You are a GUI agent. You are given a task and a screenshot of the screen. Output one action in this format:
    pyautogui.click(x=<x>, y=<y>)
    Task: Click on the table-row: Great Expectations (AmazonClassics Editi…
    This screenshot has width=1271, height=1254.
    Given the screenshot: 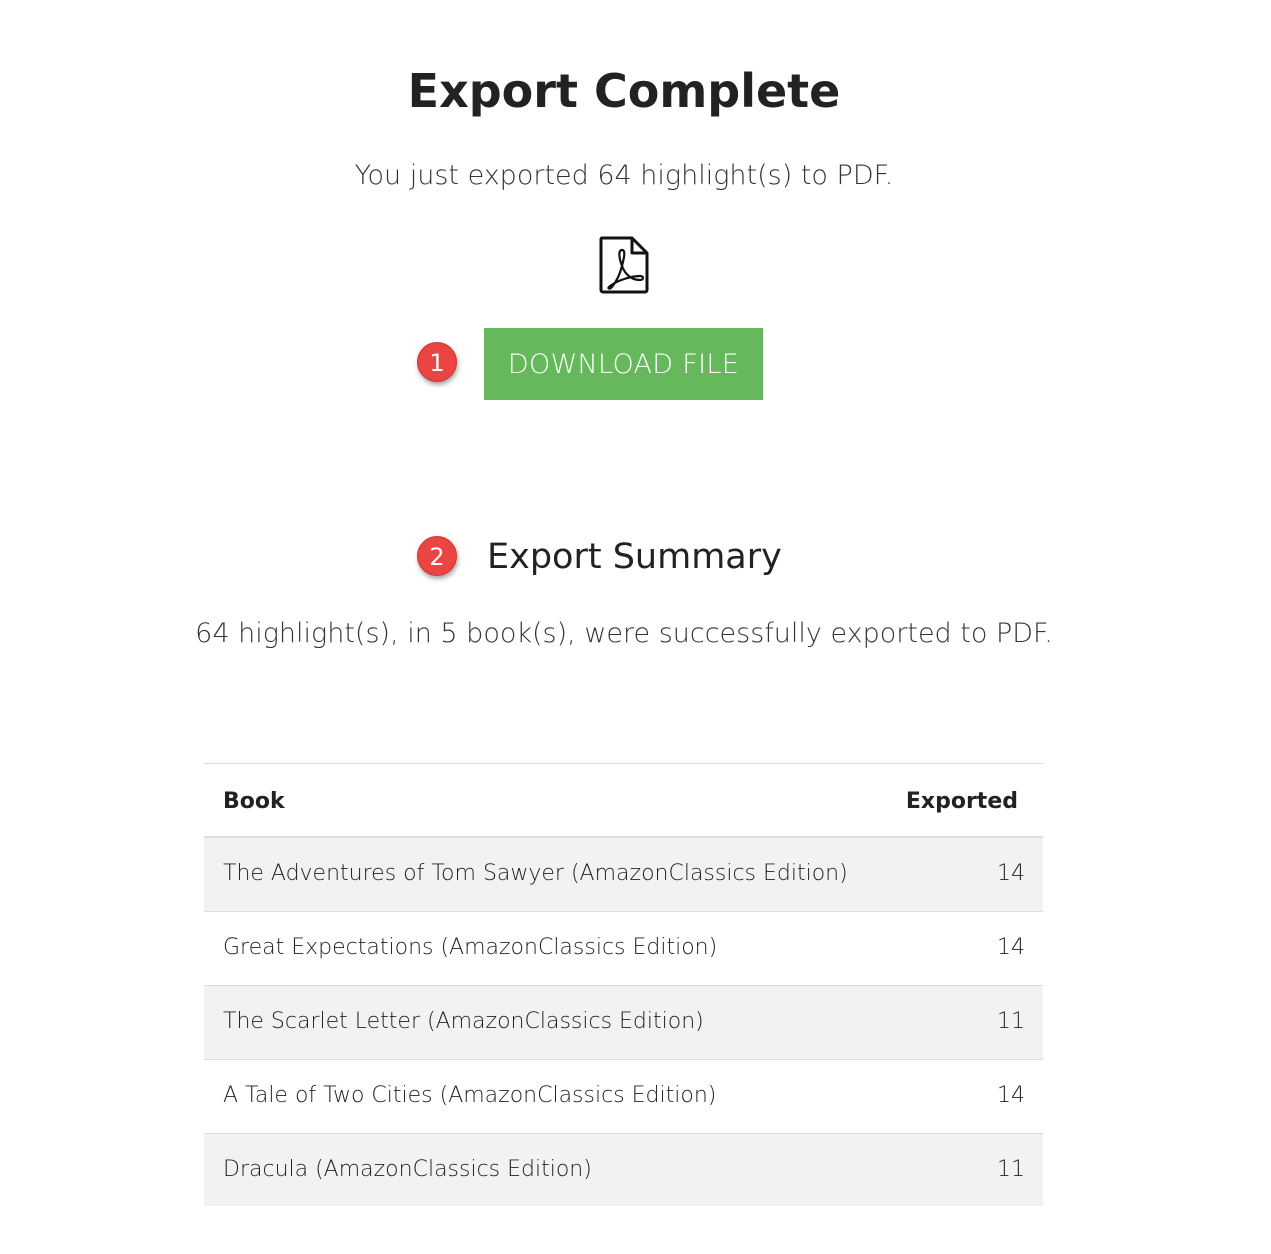 What is the action you would take?
    pyautogui.click(x=623, y=949)
    